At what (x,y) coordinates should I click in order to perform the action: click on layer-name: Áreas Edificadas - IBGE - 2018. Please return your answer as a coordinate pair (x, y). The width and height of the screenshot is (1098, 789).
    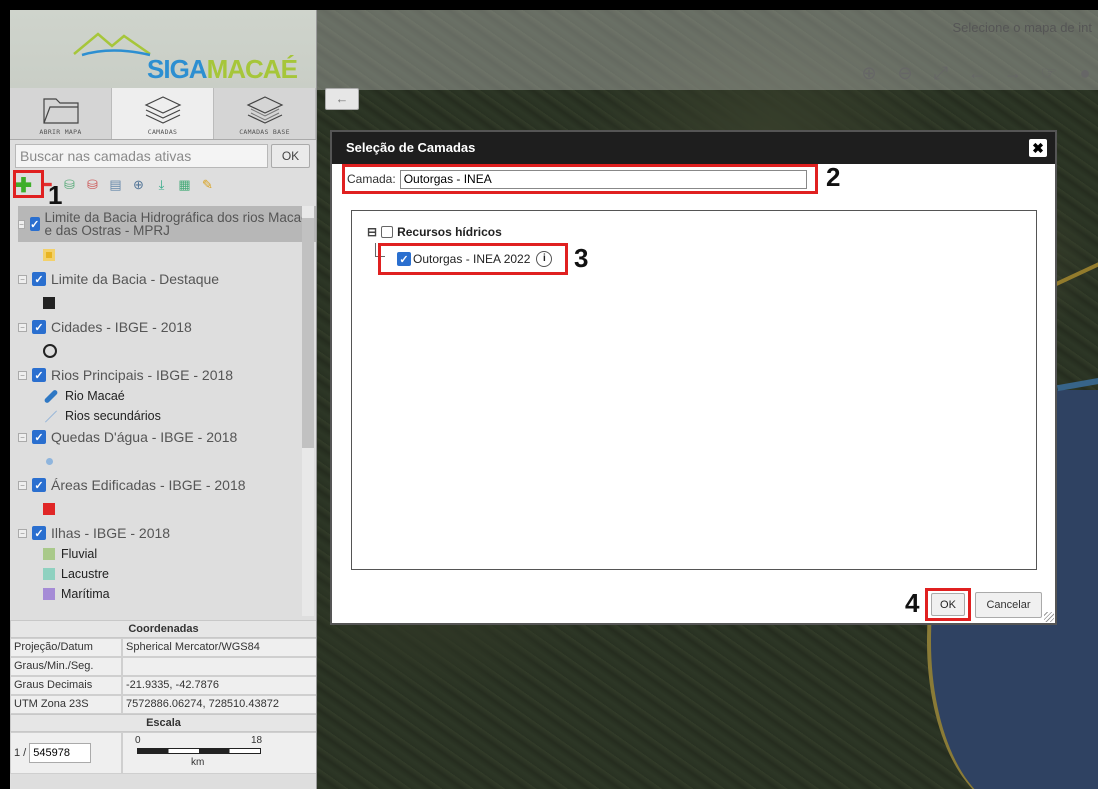
    Looking at the image, I should click on (148, 485).